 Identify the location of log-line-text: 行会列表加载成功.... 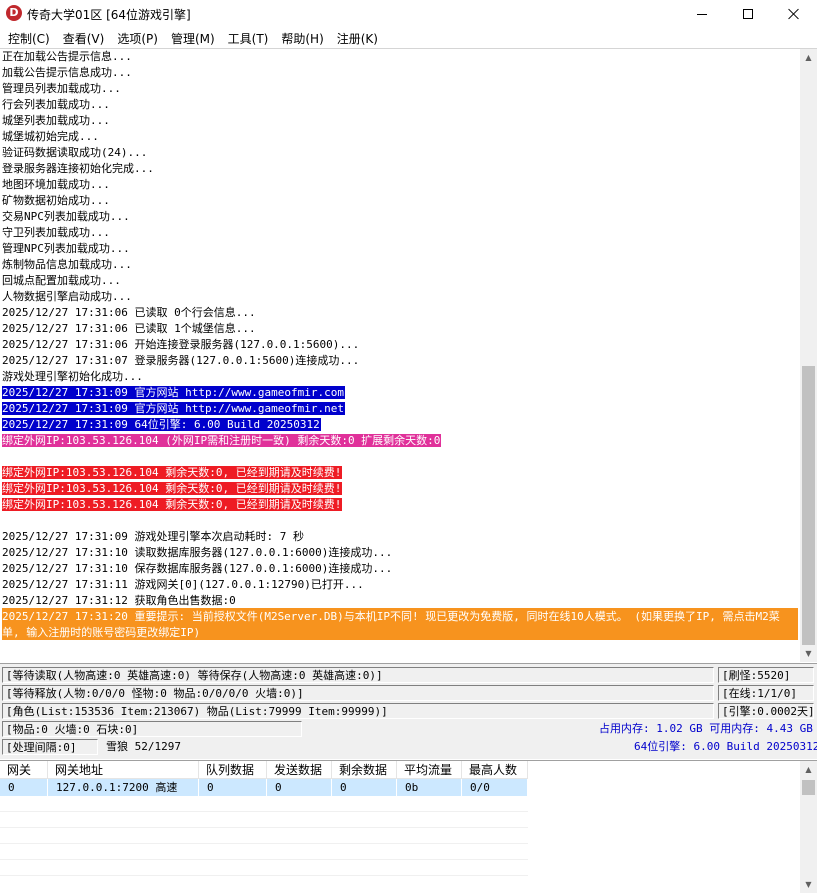
(56, 104).